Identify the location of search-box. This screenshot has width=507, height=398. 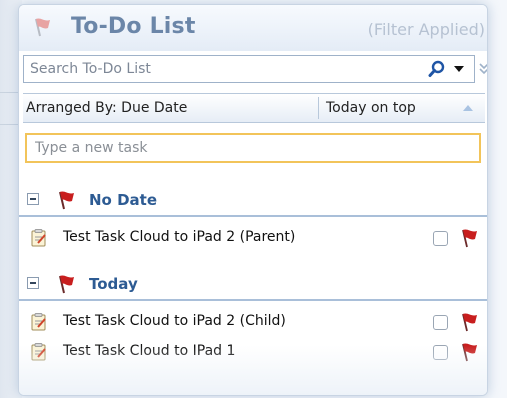
(249, 69).